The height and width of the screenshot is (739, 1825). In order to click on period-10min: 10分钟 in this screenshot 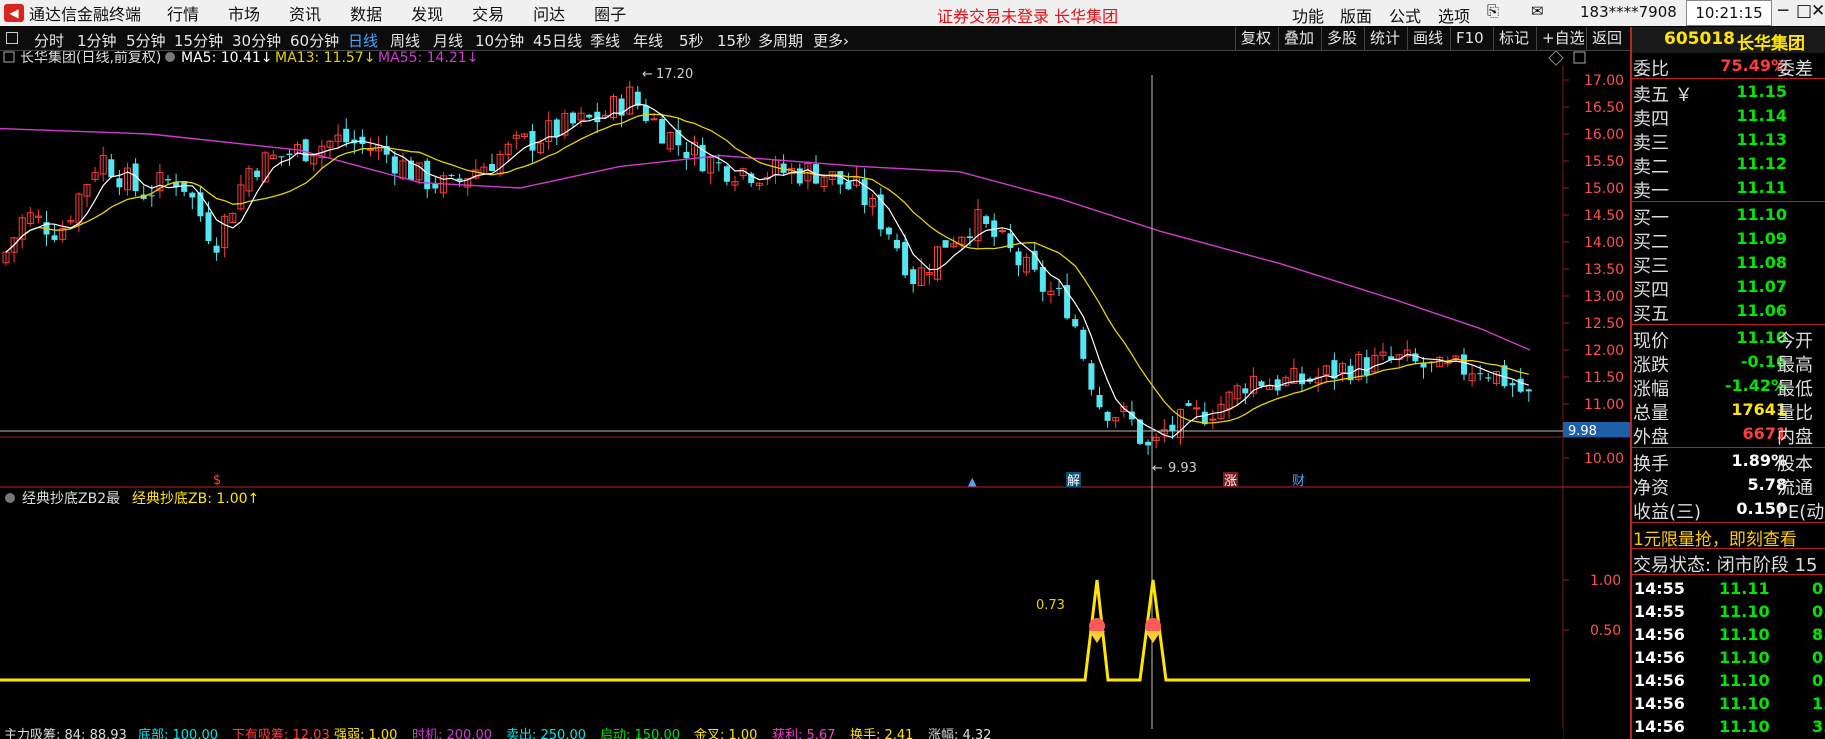, I will do `click(499, 40)`.